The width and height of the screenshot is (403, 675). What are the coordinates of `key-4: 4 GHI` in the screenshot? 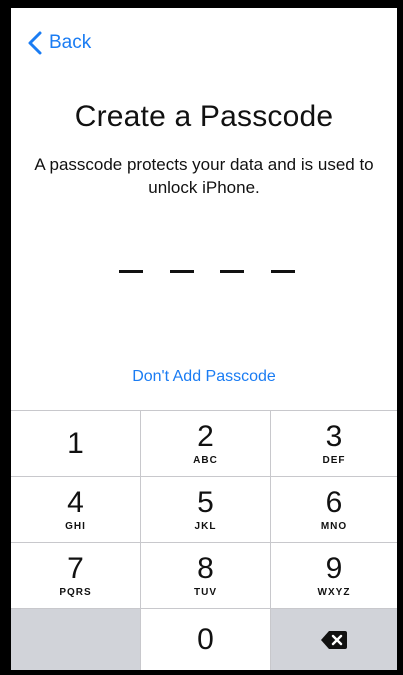 It's located at (76, 510).